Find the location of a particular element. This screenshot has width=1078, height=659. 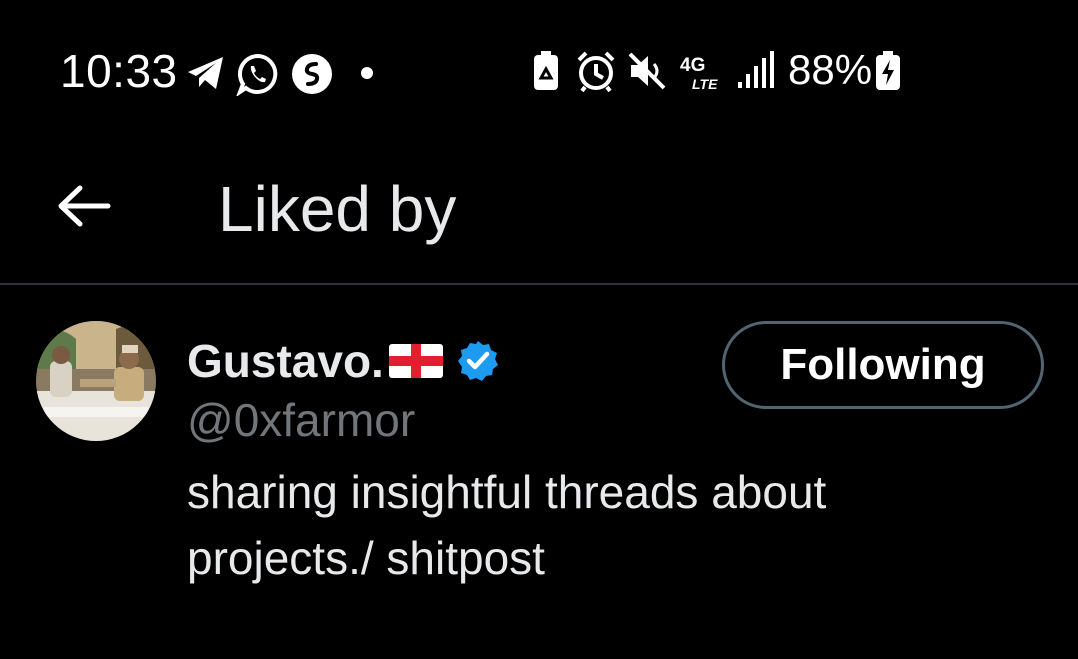

following-button: Following is located at coordinates (883, 365).